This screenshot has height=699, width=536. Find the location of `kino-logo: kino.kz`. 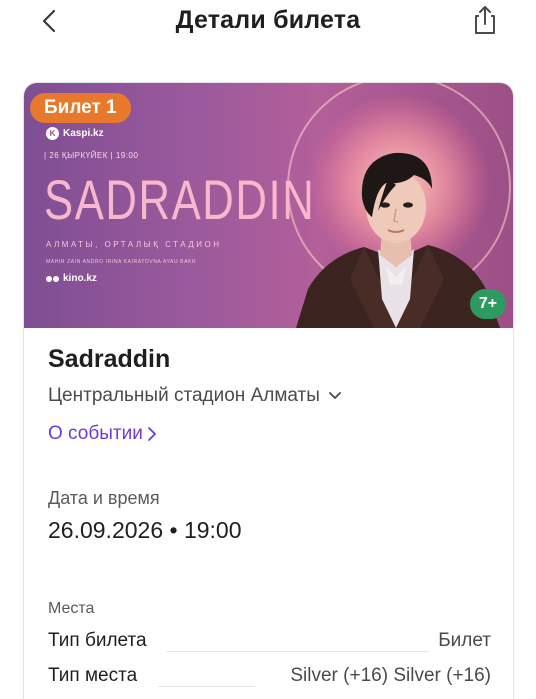

kino-logo: kino.kz is located at coordinates (71, 278).